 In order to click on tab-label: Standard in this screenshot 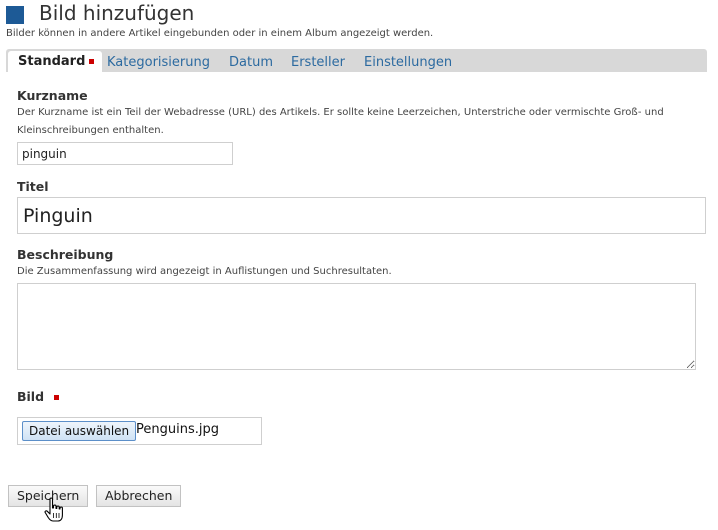, I will do `click(52, 61)`.